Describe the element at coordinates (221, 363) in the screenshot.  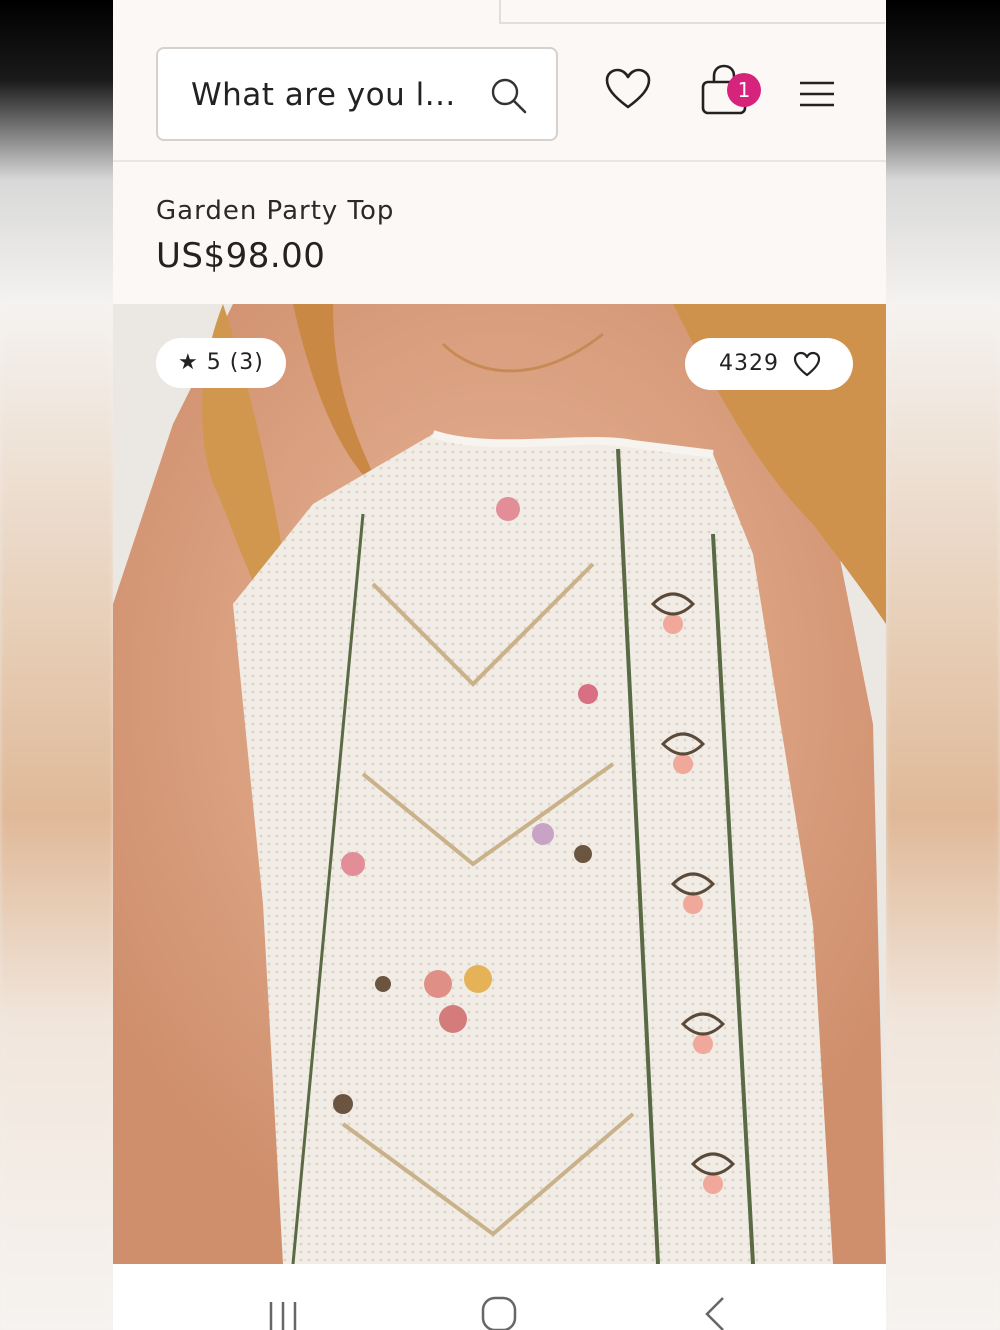
I see `rating-badge: ★ 5 (3)` at that location.